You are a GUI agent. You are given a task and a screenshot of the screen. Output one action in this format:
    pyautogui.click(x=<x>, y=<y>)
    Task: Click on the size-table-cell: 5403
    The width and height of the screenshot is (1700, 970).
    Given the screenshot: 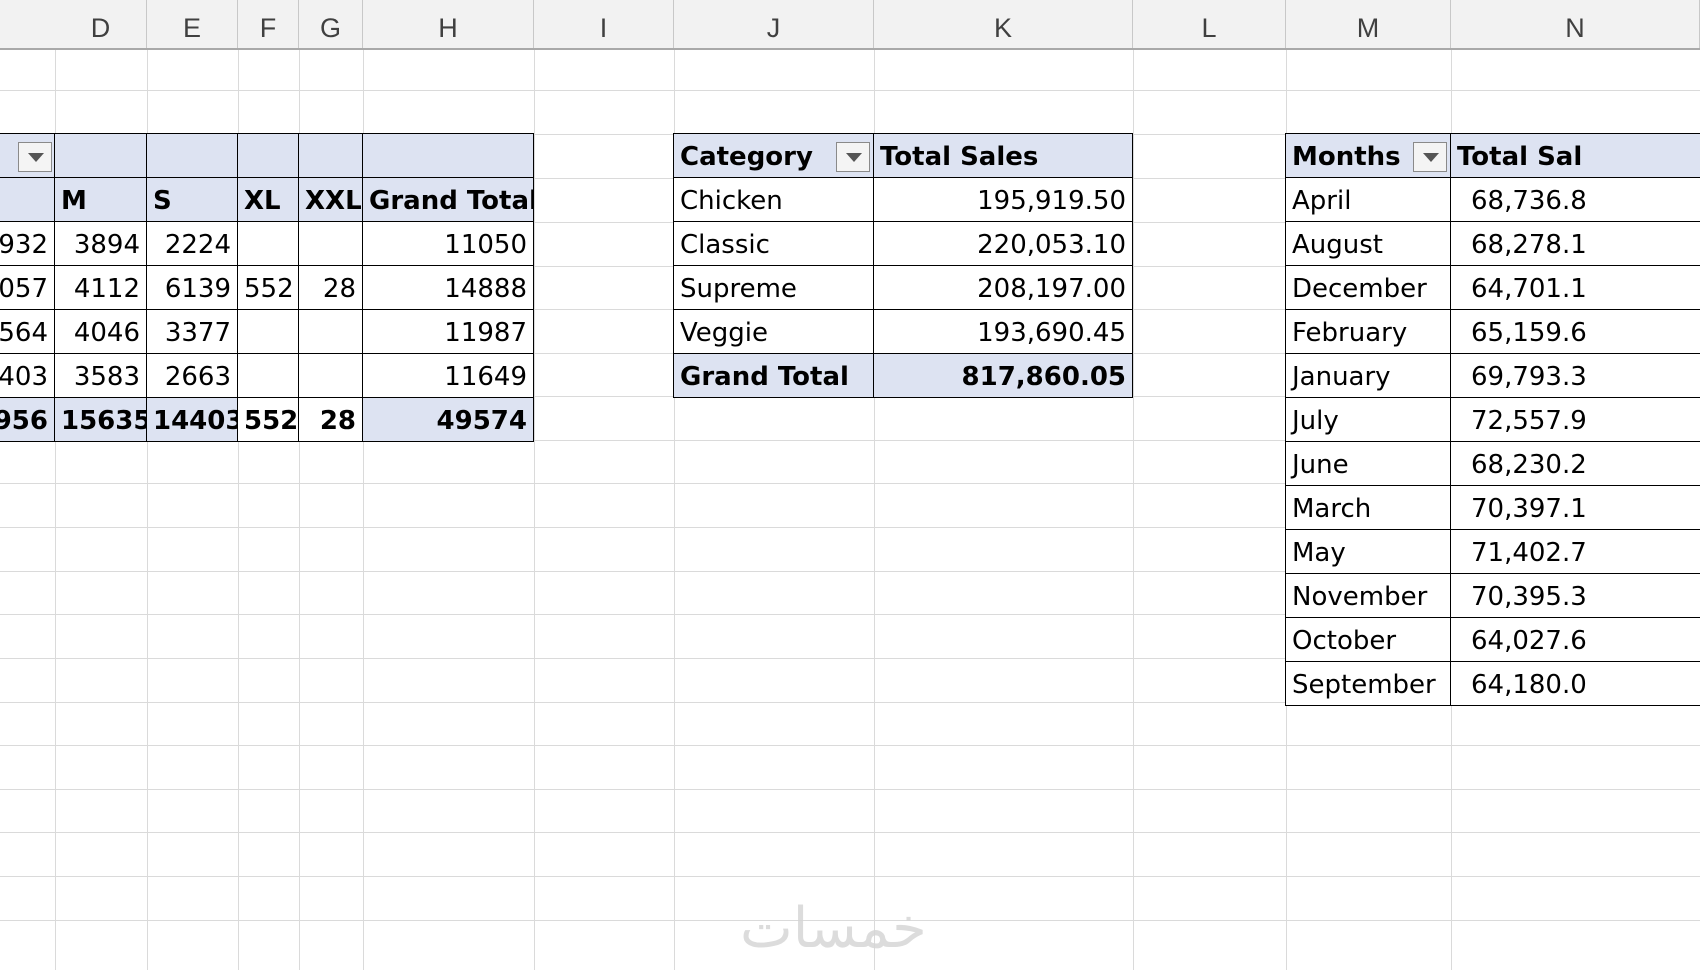 What is the action you would take?
    pyautogui.click(x=27, y=375)
    